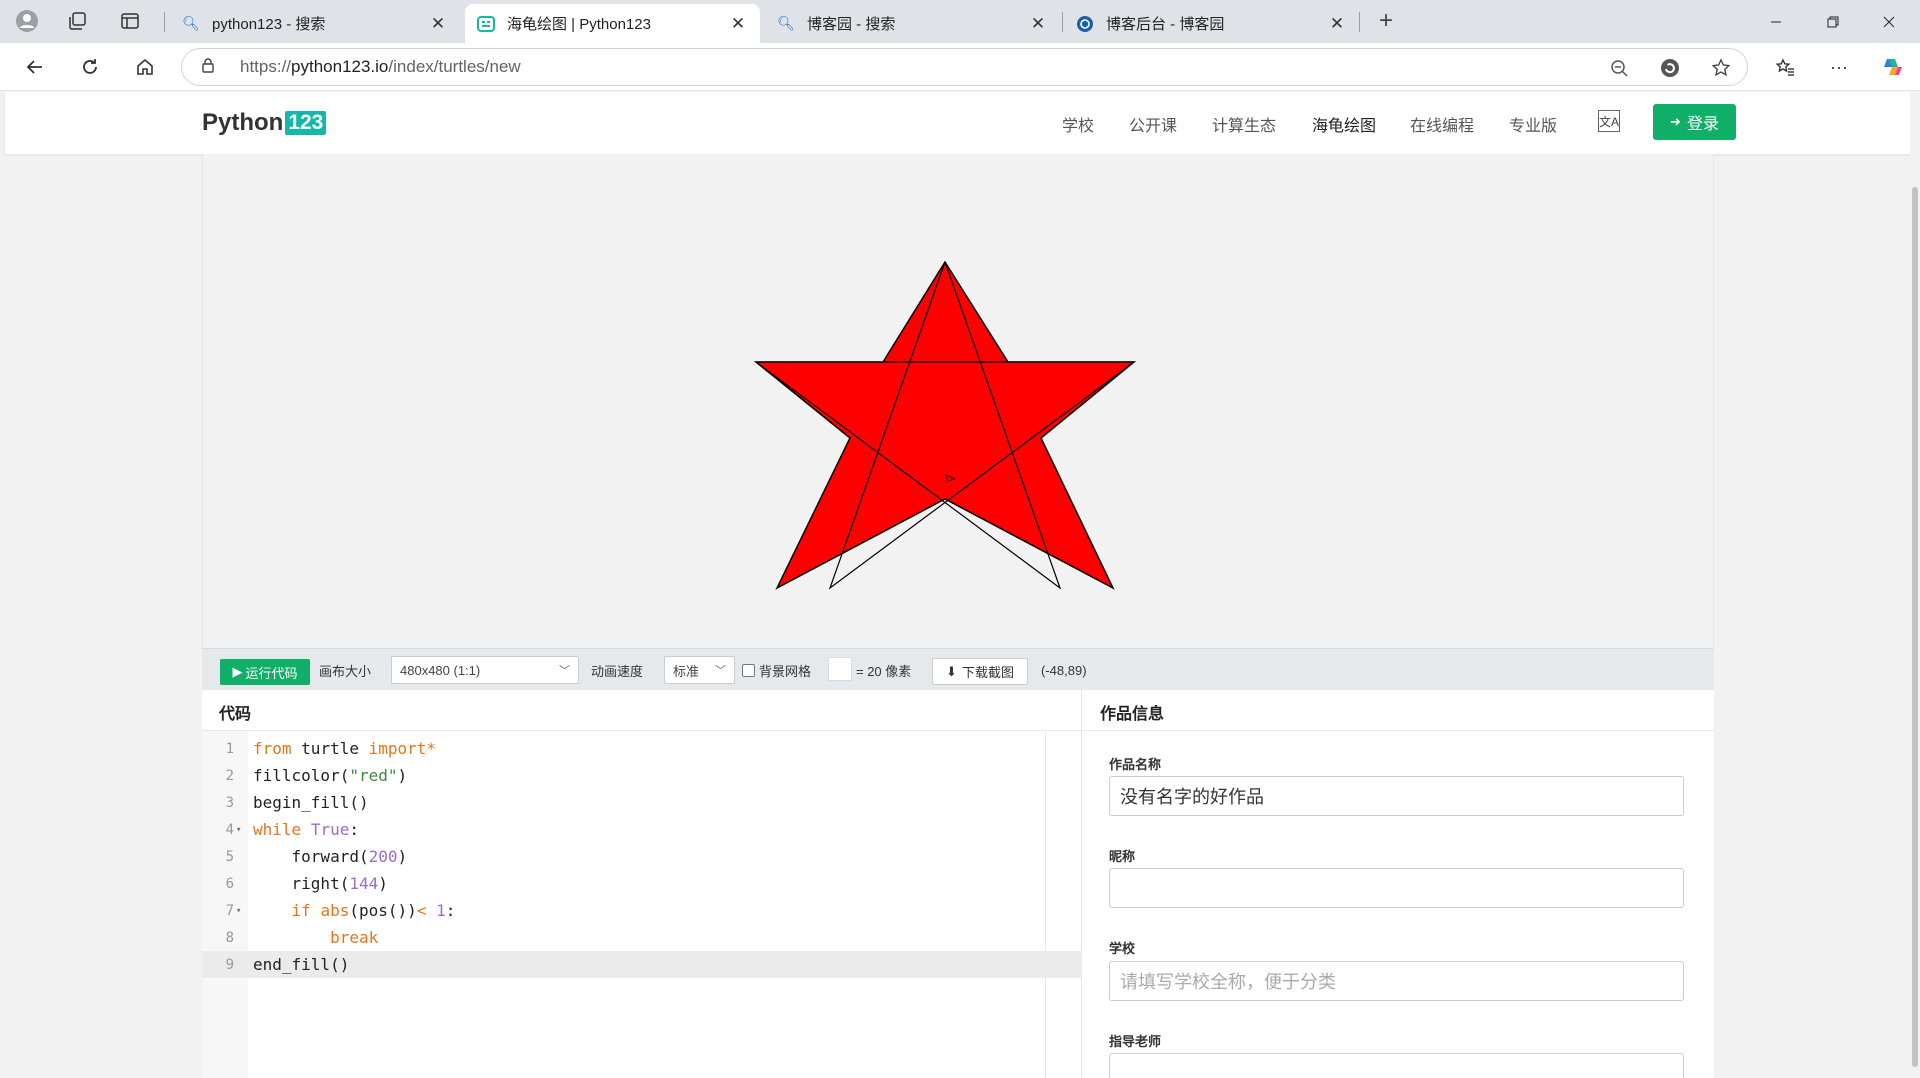  What do you see at coordinates (1670, 68) in the screenshot?
I see `browser-essentials-icon` at bounding box center [1670, 68].